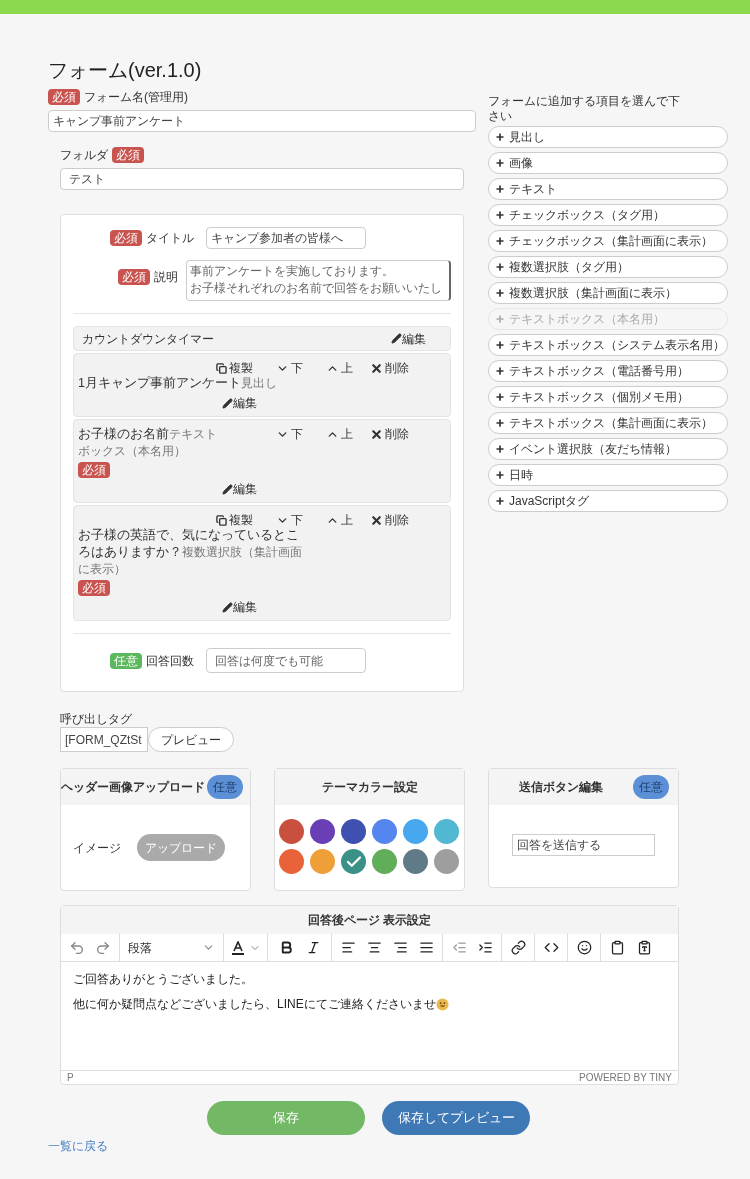 The width and height of the screenshot is (750, 1179). Describe the element at coordinates (608, 449) in the screenshot. I see `add-item-button: イベント選択肢（友だち情報）` at that location.